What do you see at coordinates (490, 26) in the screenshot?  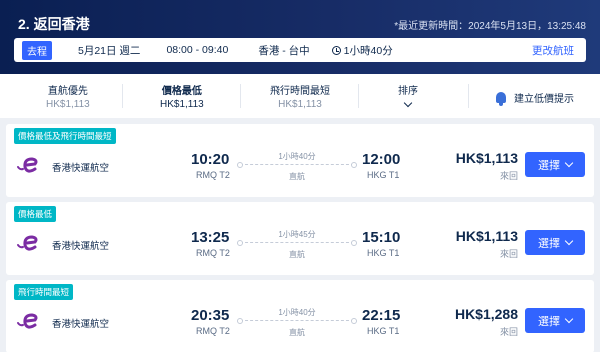 I see `last-updated-text: *最近更新時間：2024年5月13日，13:25:48` at bounding box center [490, 26].